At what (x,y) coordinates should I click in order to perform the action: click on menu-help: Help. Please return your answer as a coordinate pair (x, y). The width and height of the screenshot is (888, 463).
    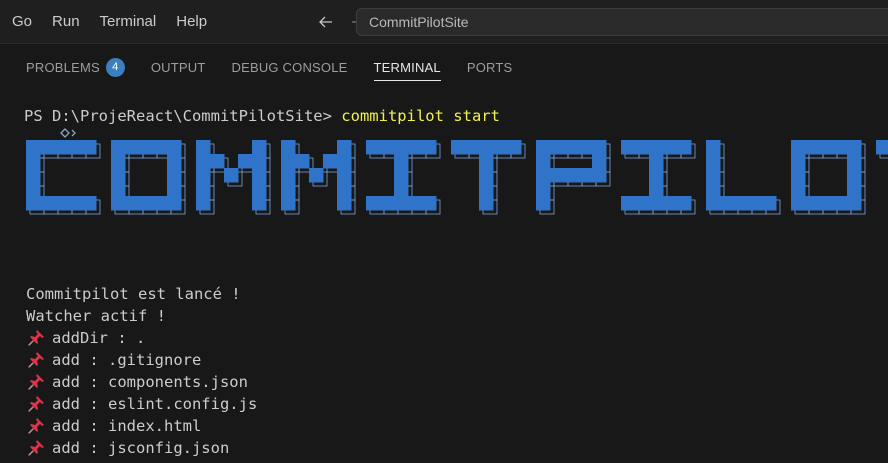
    Looking at the image, I should click on (191, 22).